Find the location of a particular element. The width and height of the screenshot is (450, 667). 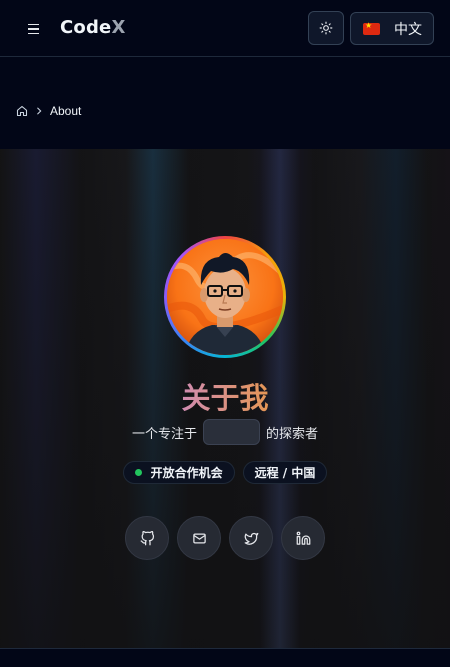

rotating-keyword-box is located at coordinates (231, 432).